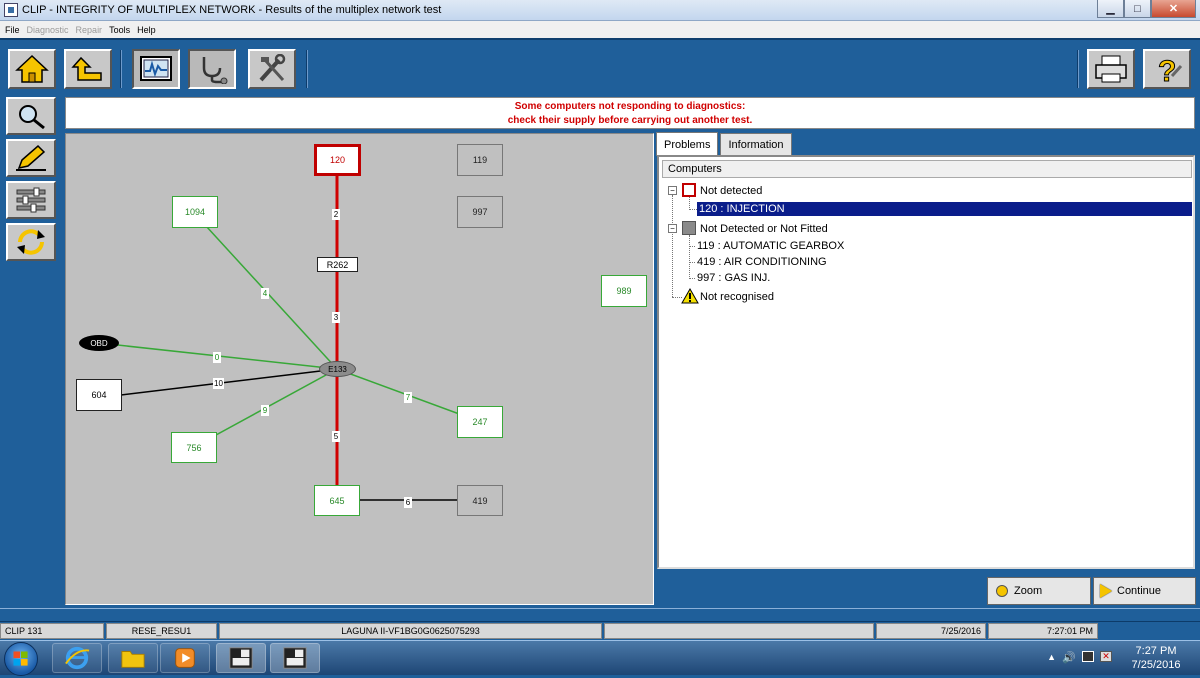  What do you see at coordinates (146, 30) in the screenshot?
I see `menu-help: Help` at bounding box center [146, 30].